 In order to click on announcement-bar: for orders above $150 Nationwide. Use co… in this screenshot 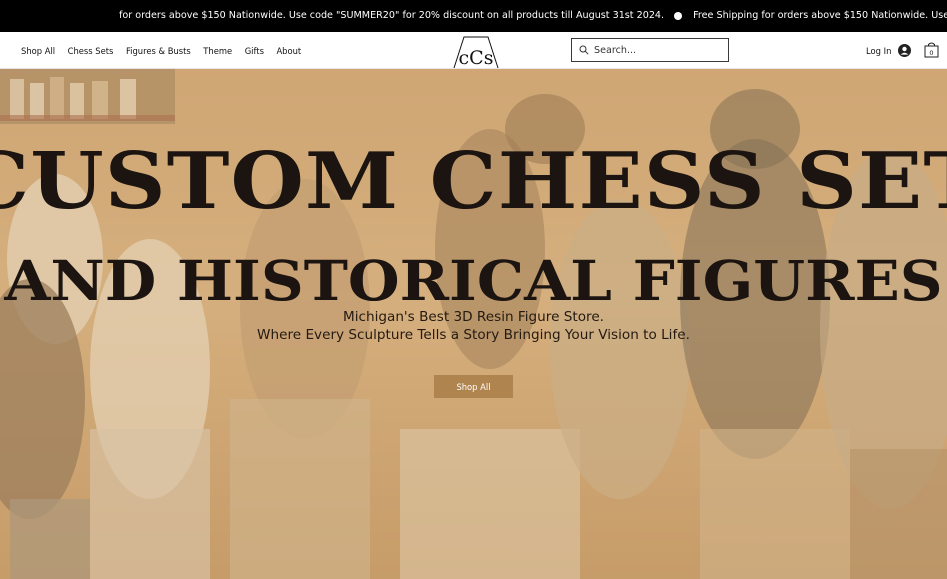, I will do `click(473, 16)`.